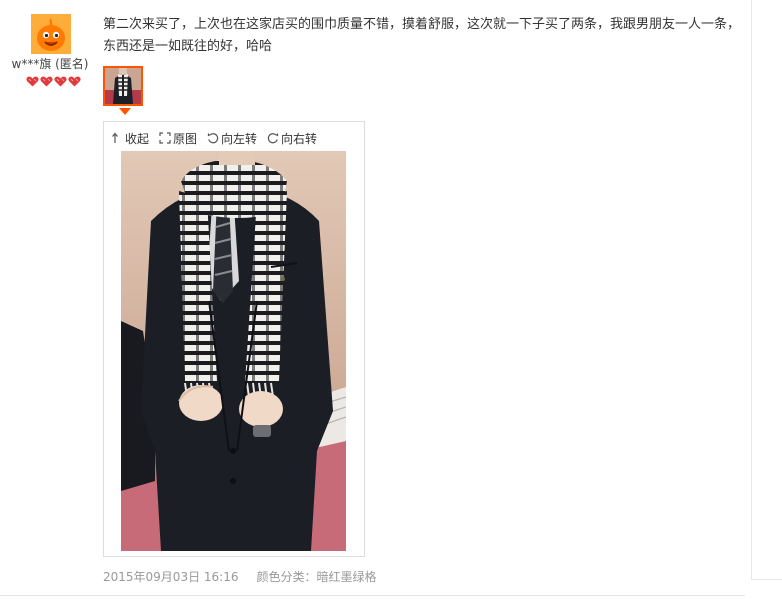 The width and height of the screenshot is (782, 599). I want to click on rotate-left-icon, so click(213, 138).